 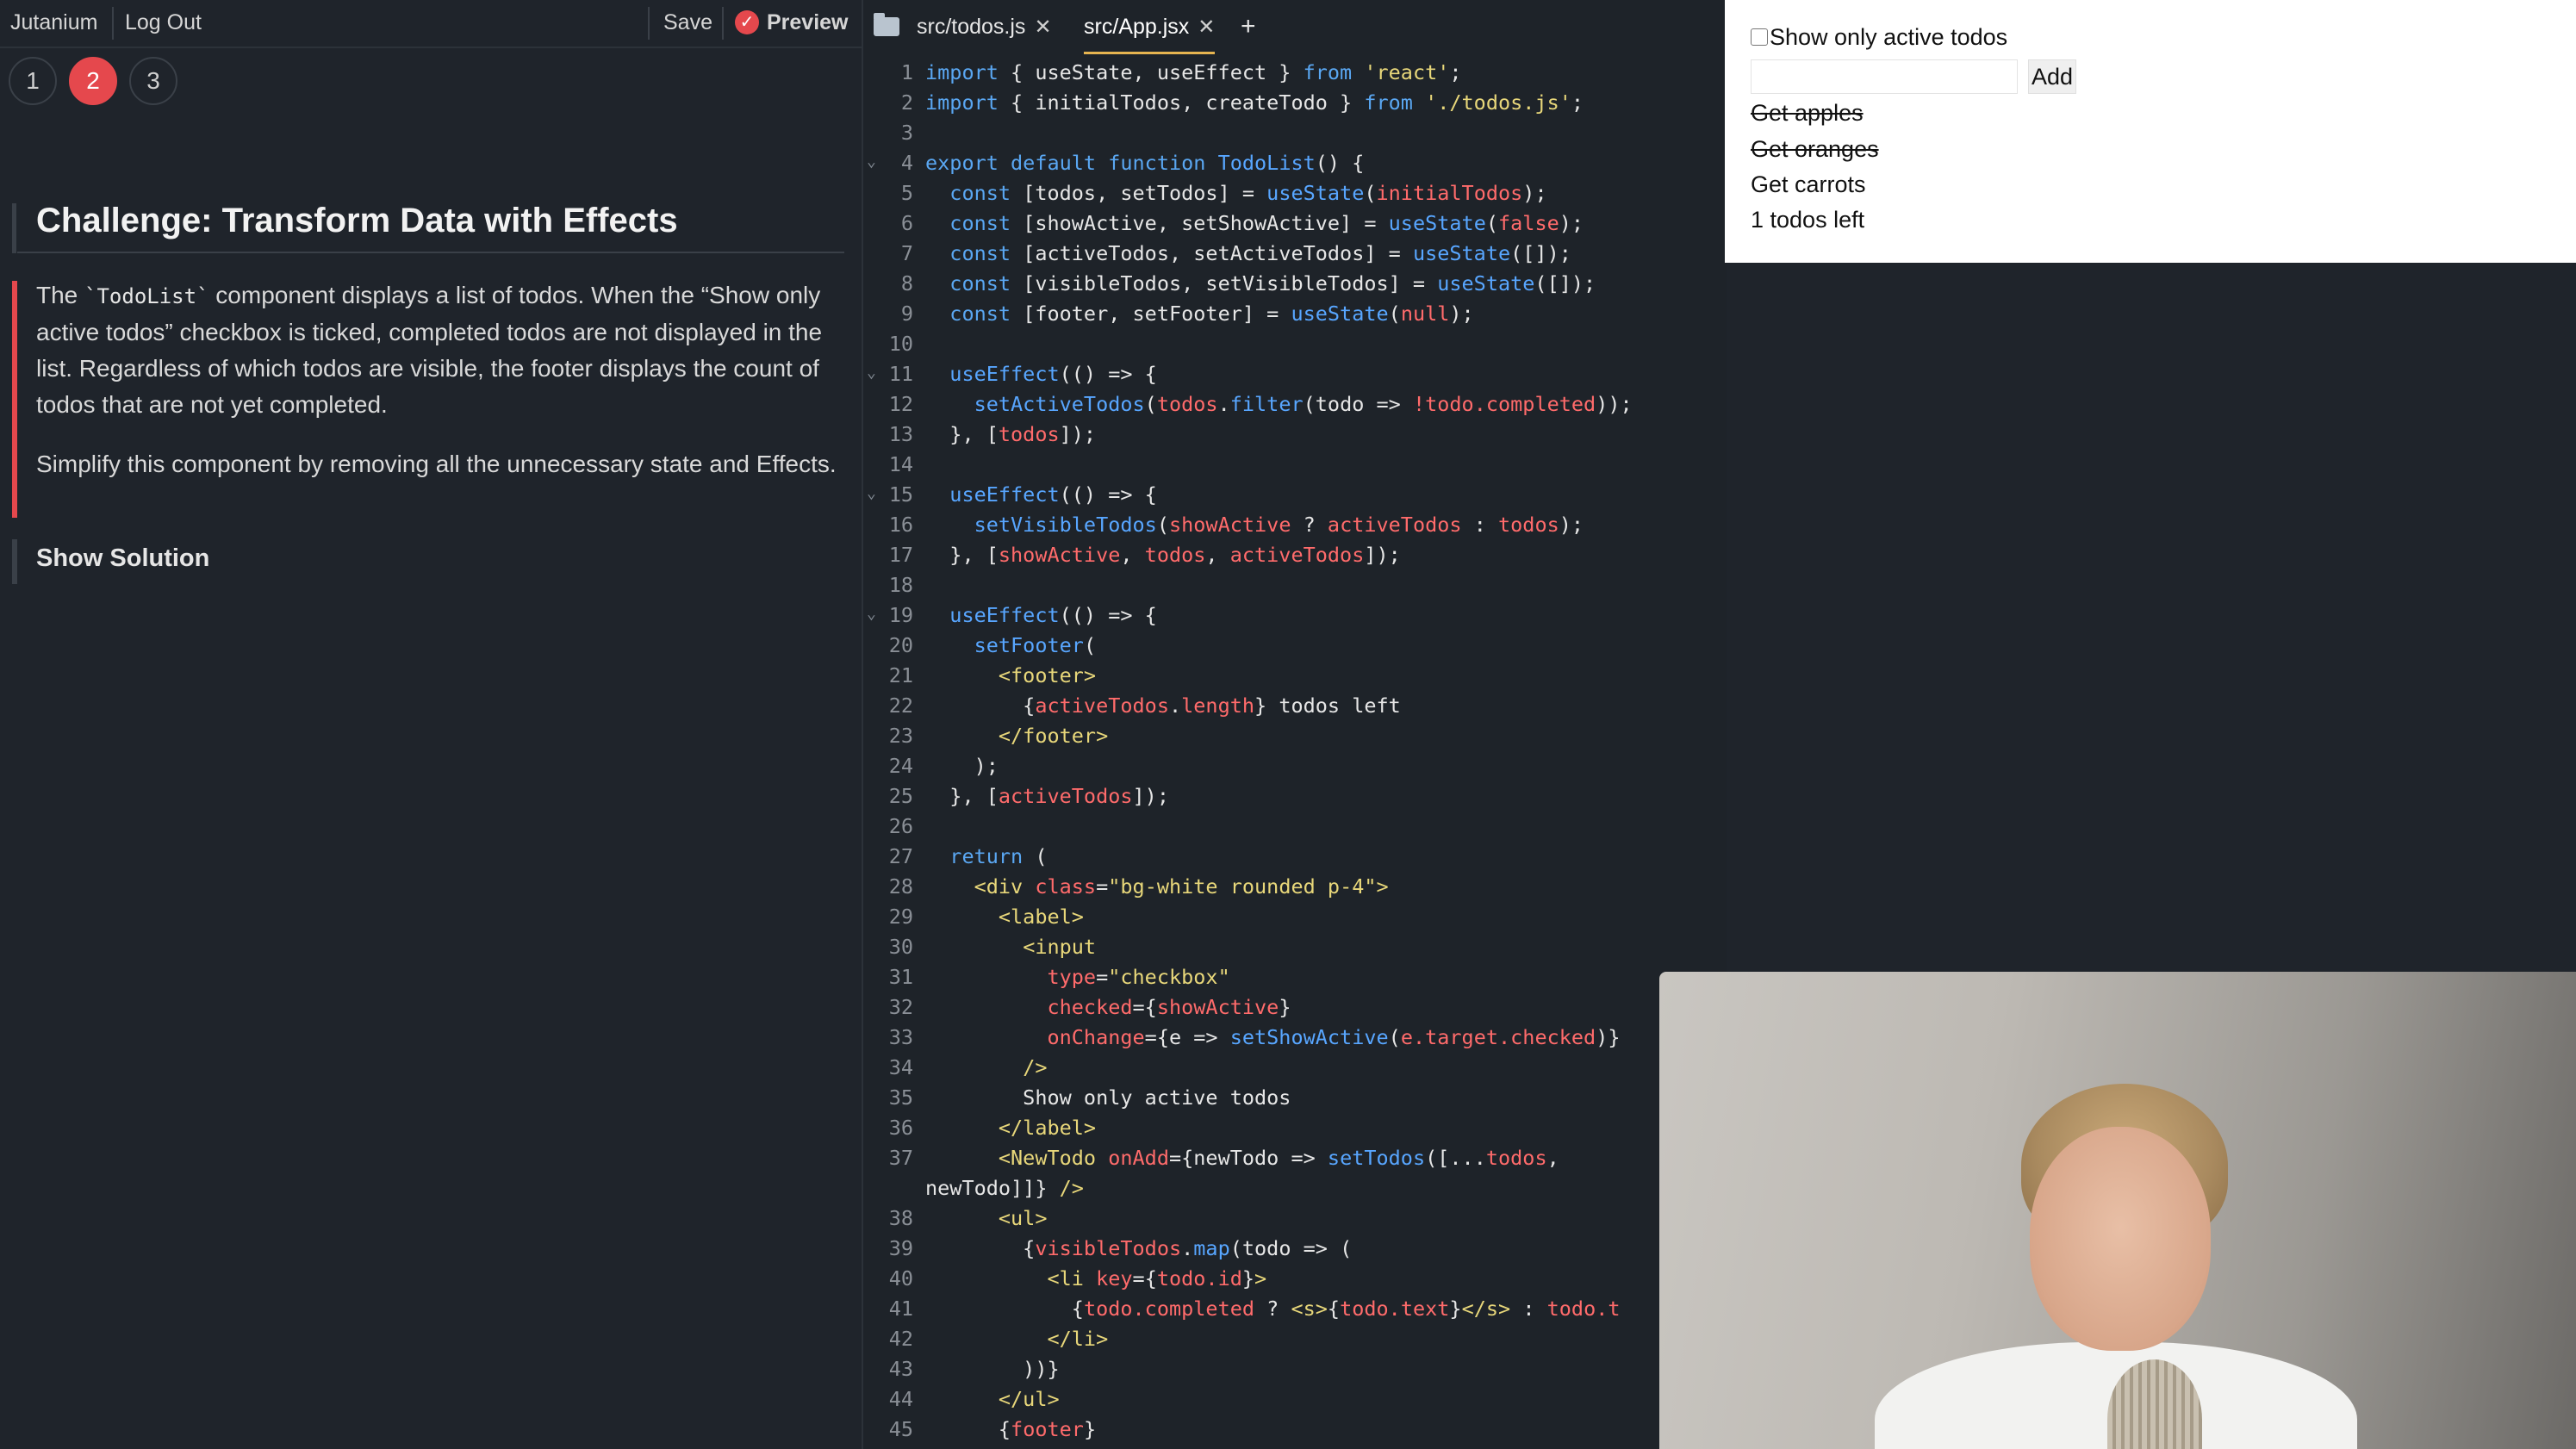 What do you see at coordinates (1808, 220) in the screenshot?
I see `todos-left-footer: 1 todos left` at bounding box center [1808, 220].